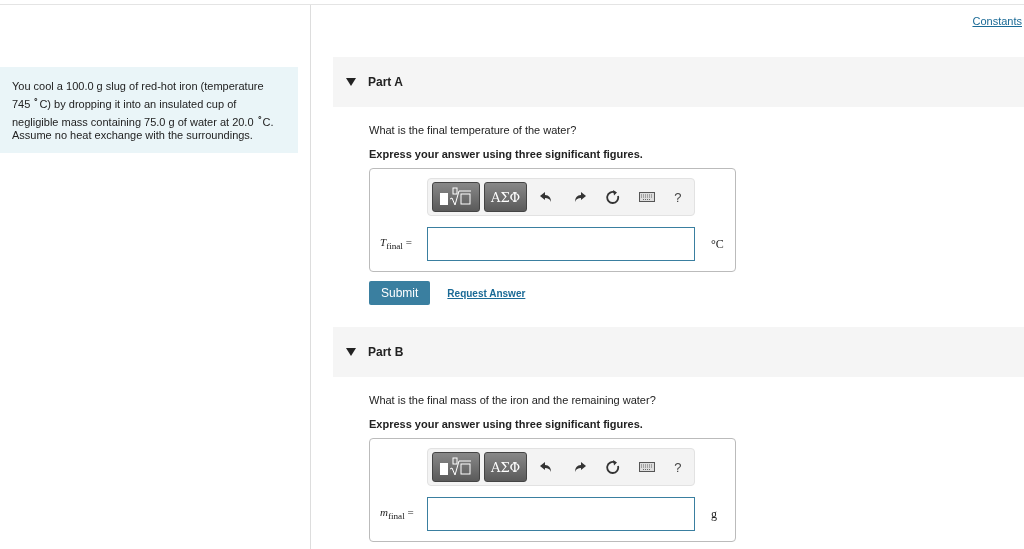 This screenshot has width=1024, height=549. I want to click on submit-button: Submit, so click(400, 293).